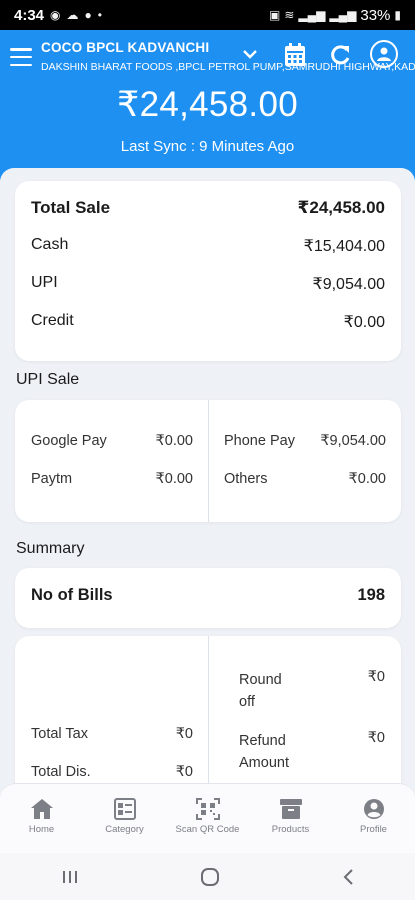 Image resolution: width=415 pixels, height=900 pixels. What do you see at coordinates (247, 702) in the screenshot?
I see `round-off-label-line2: off` at bounding box center [247, 702].